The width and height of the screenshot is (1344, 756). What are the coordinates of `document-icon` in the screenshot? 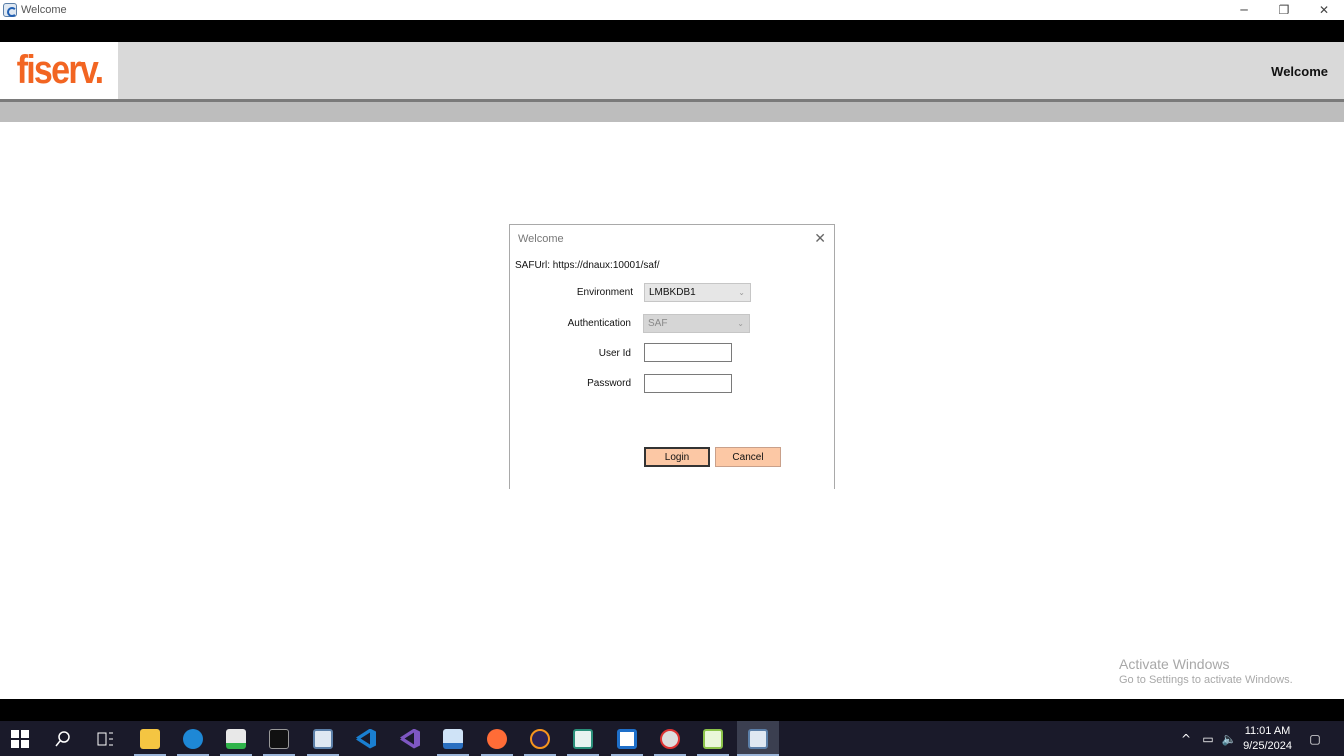 It's located at (453, 738).